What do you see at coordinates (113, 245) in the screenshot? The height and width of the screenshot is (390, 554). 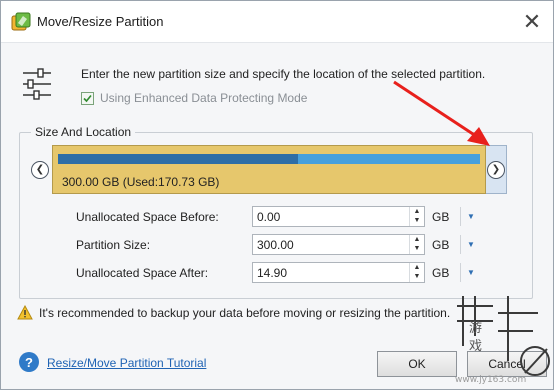 I see `partition-size-label: Partition Size:` at bounding box center [113, 245].